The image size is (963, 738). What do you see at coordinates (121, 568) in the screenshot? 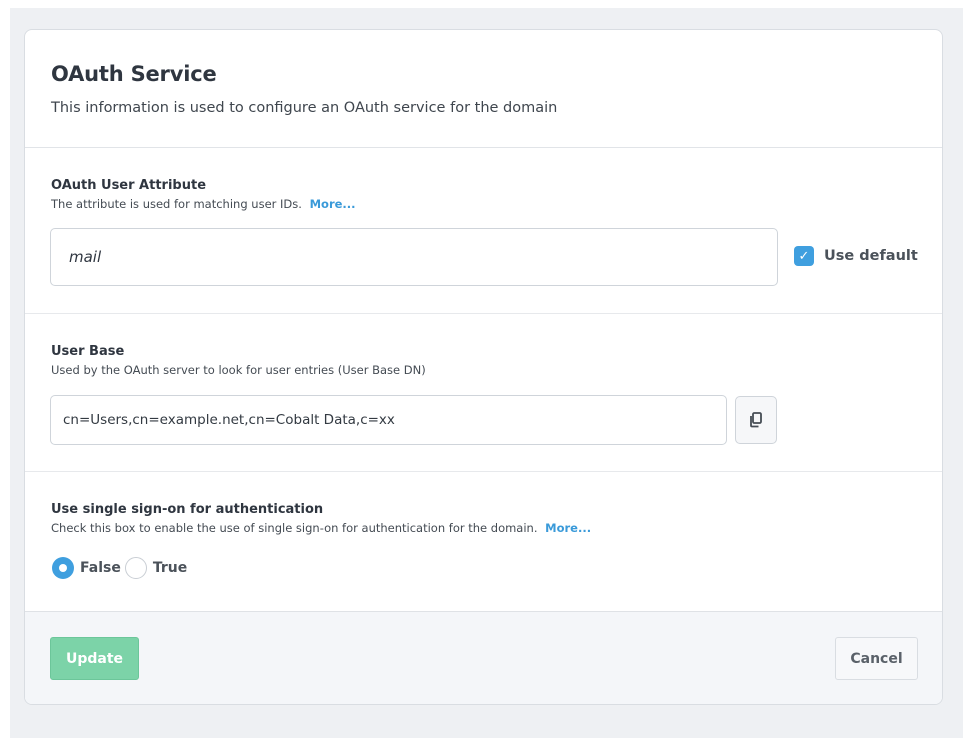
I see `sso-radio-group: False True` at bounding box center [121, 568].